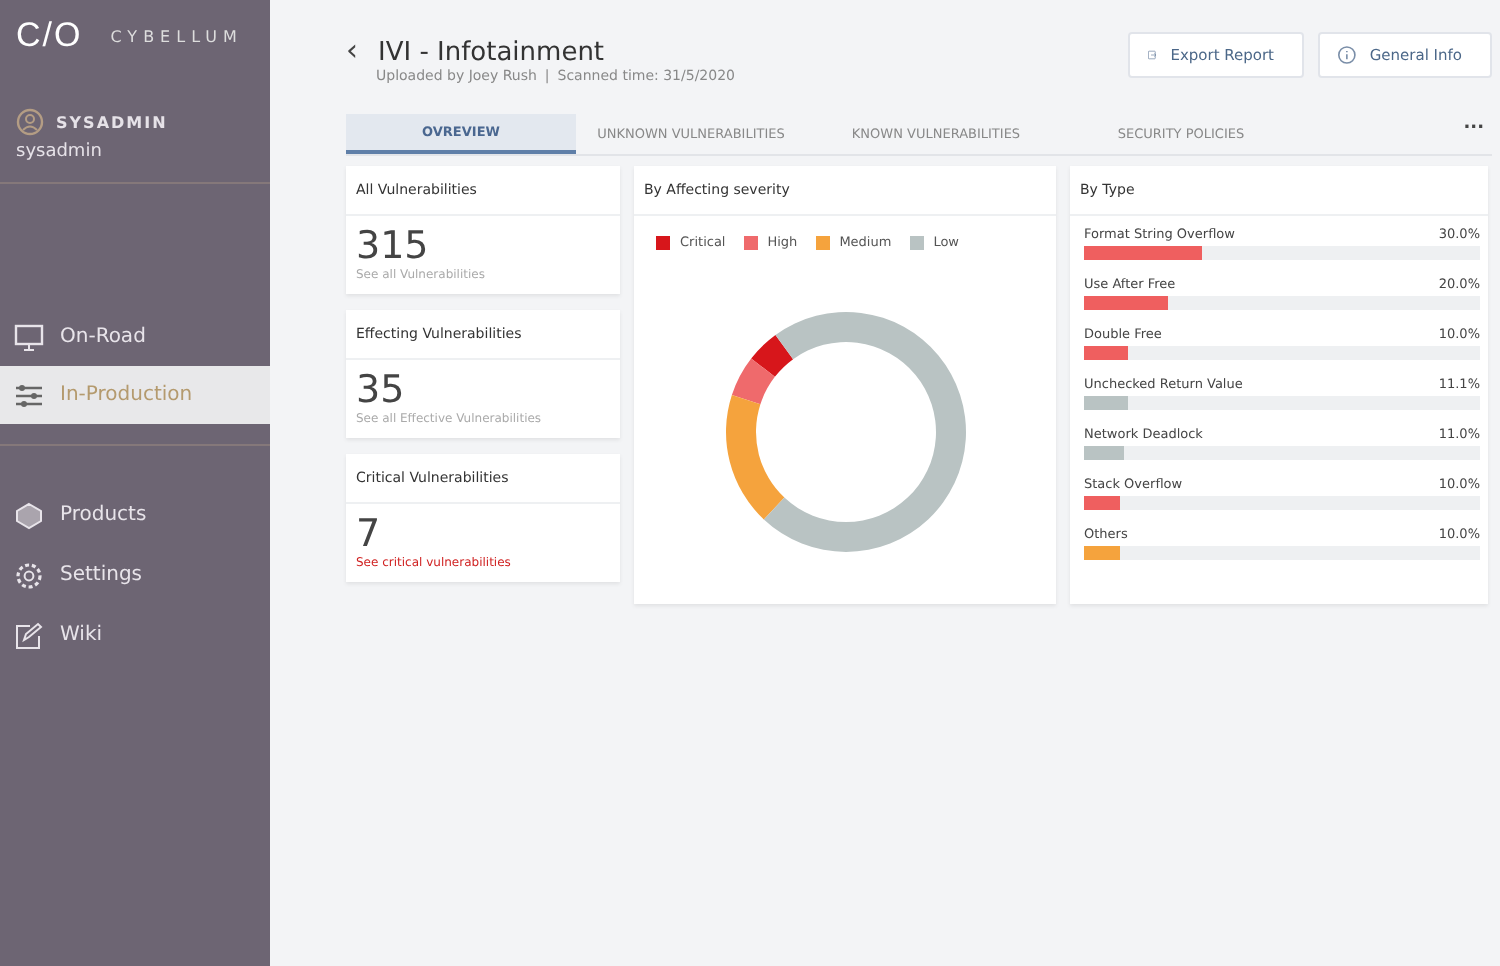 Image resolution: width=1500 pixels, height=966 pixels. Describe the element at coordinates (60, 152) in the screenshot. I see `user-login: sysadmin` at that location.